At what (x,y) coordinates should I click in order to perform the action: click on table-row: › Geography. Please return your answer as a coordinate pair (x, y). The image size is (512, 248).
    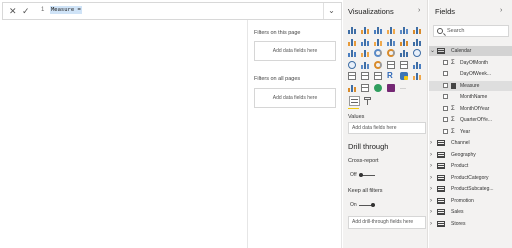
    Looking at the image, I should click on (470, 155).